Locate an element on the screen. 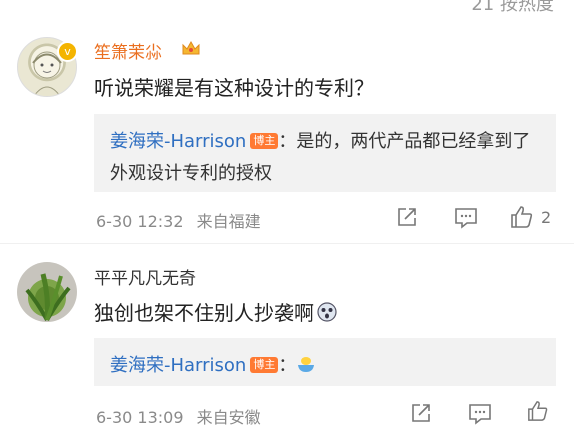 This screenshot has width=574, height=428. comment-source: 来自福建 is located at coordinates (228, 221).